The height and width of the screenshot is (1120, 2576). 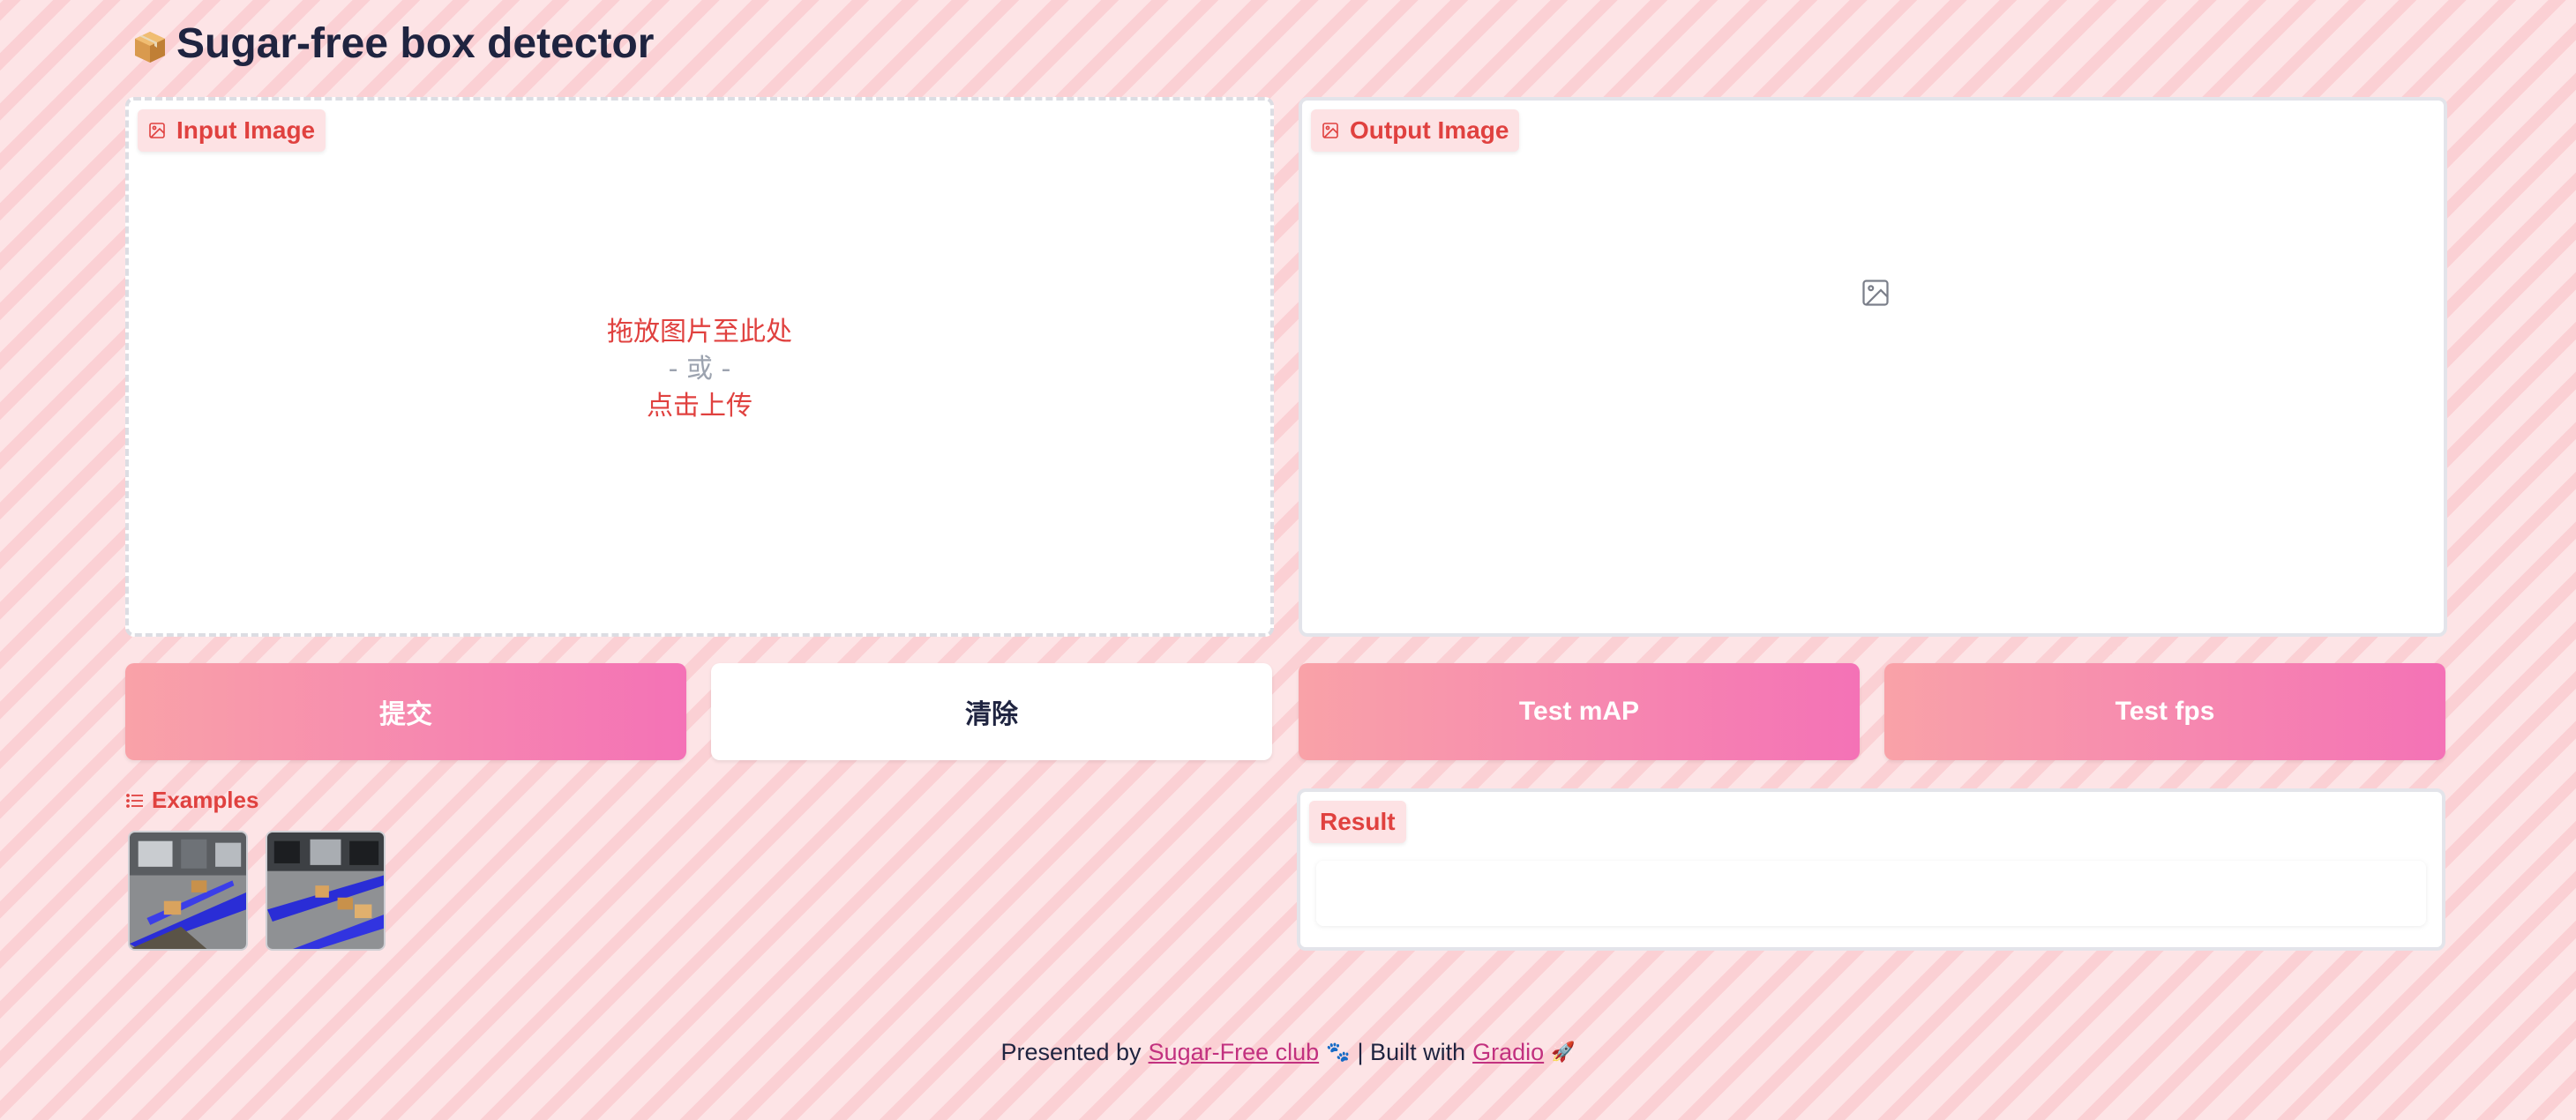 I want to click on app-title: Sugar-free box detector, so click(x=393, y=43).